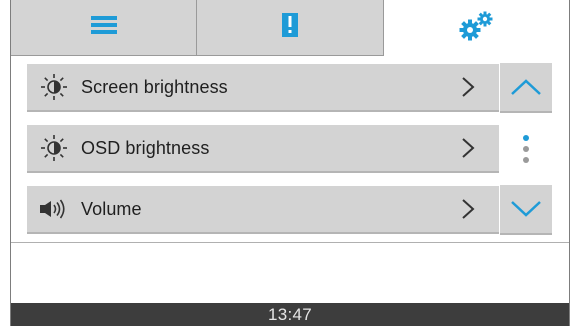 The width and height of the screenshot is (579, 326). What do you see at coordinates (111, 208) in the screenshot?
I see `settings-item-label: Volume` at bounding box center [111, 208].